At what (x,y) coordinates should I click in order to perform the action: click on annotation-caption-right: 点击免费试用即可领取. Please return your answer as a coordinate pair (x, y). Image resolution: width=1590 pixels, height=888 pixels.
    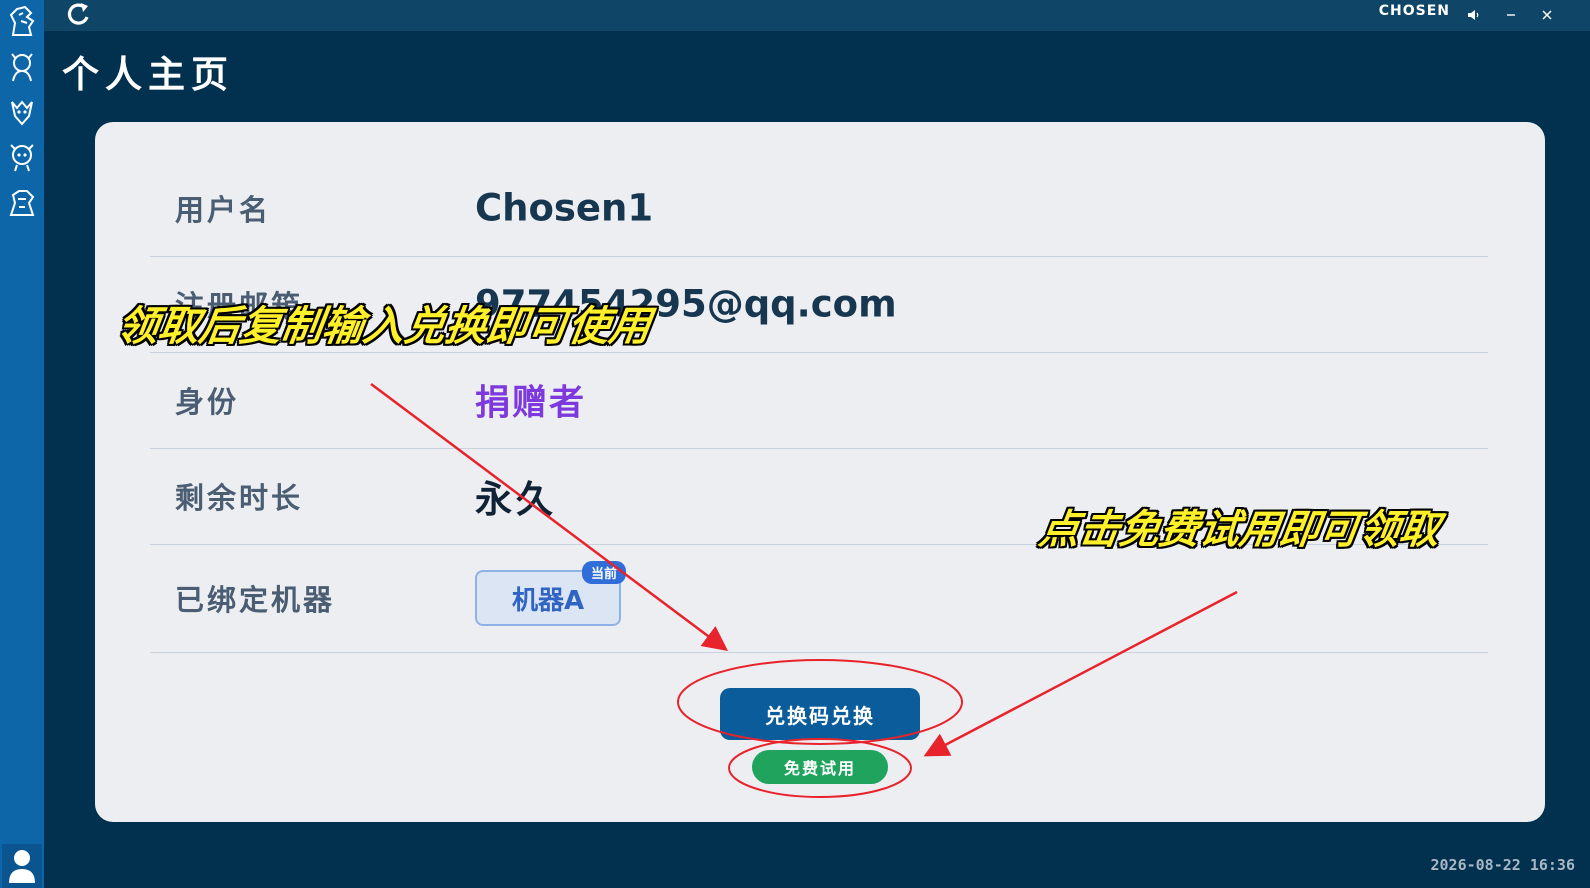
    Looking at the image, I should click on (1239, 530).